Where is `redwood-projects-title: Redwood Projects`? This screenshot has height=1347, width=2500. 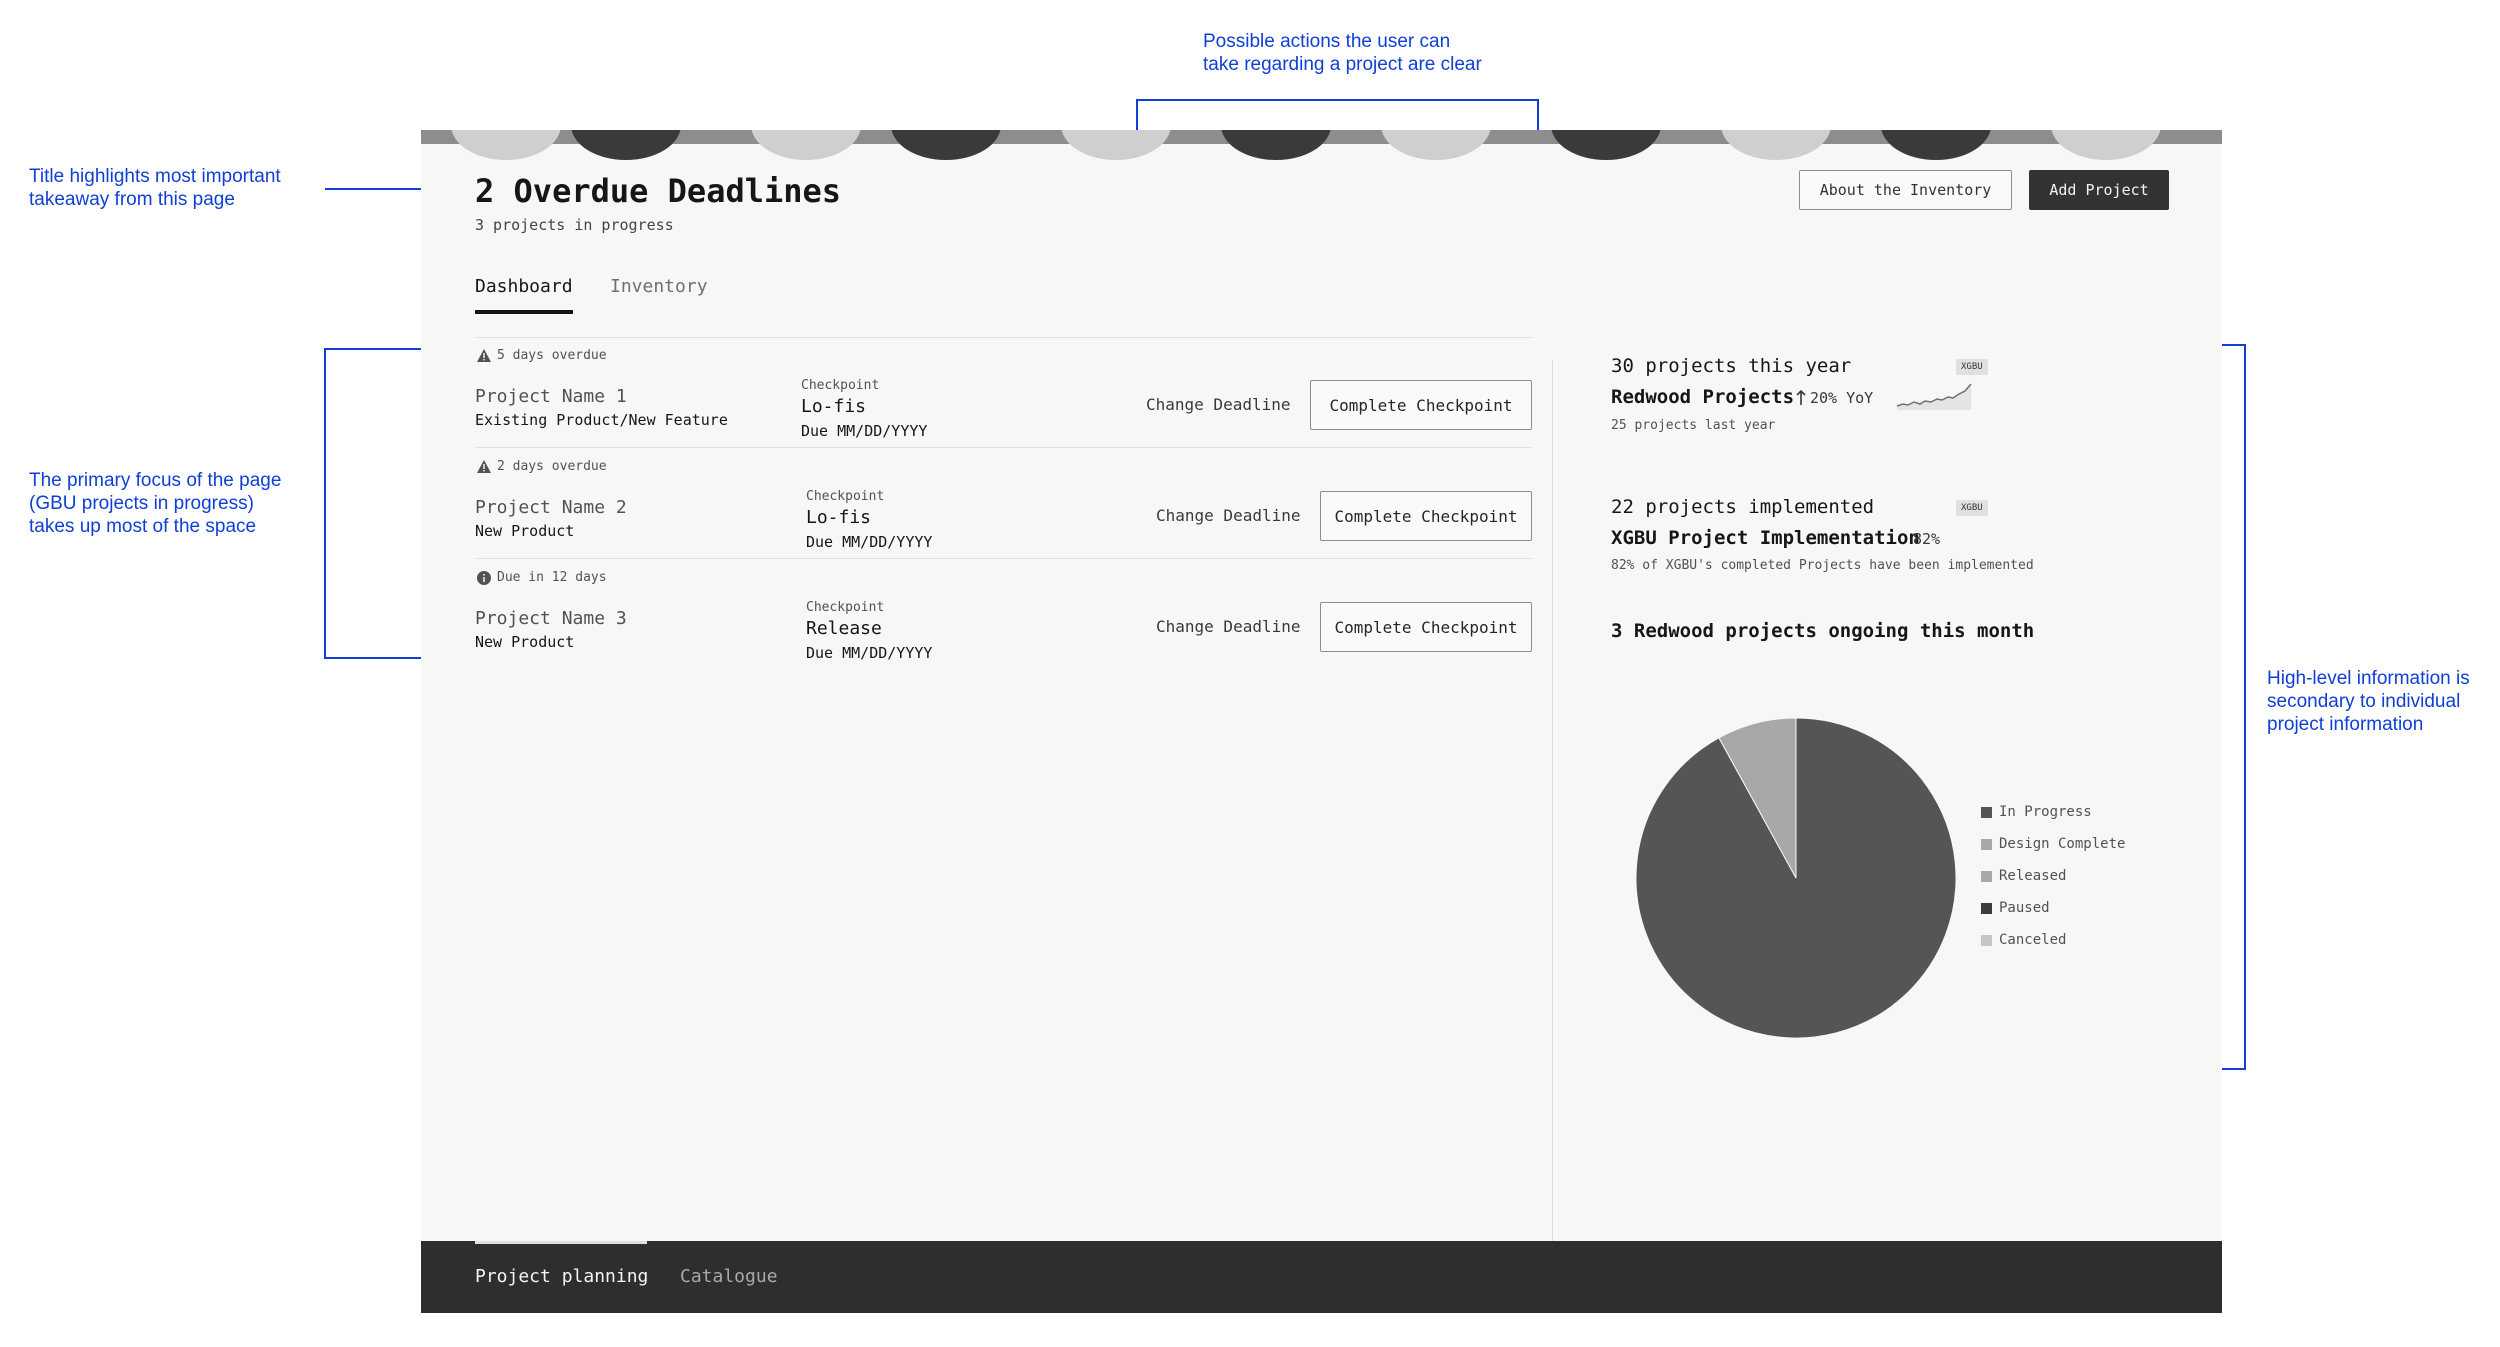 redwood-projects-title: Redwood Projects is located at coordinates (1703, 397).